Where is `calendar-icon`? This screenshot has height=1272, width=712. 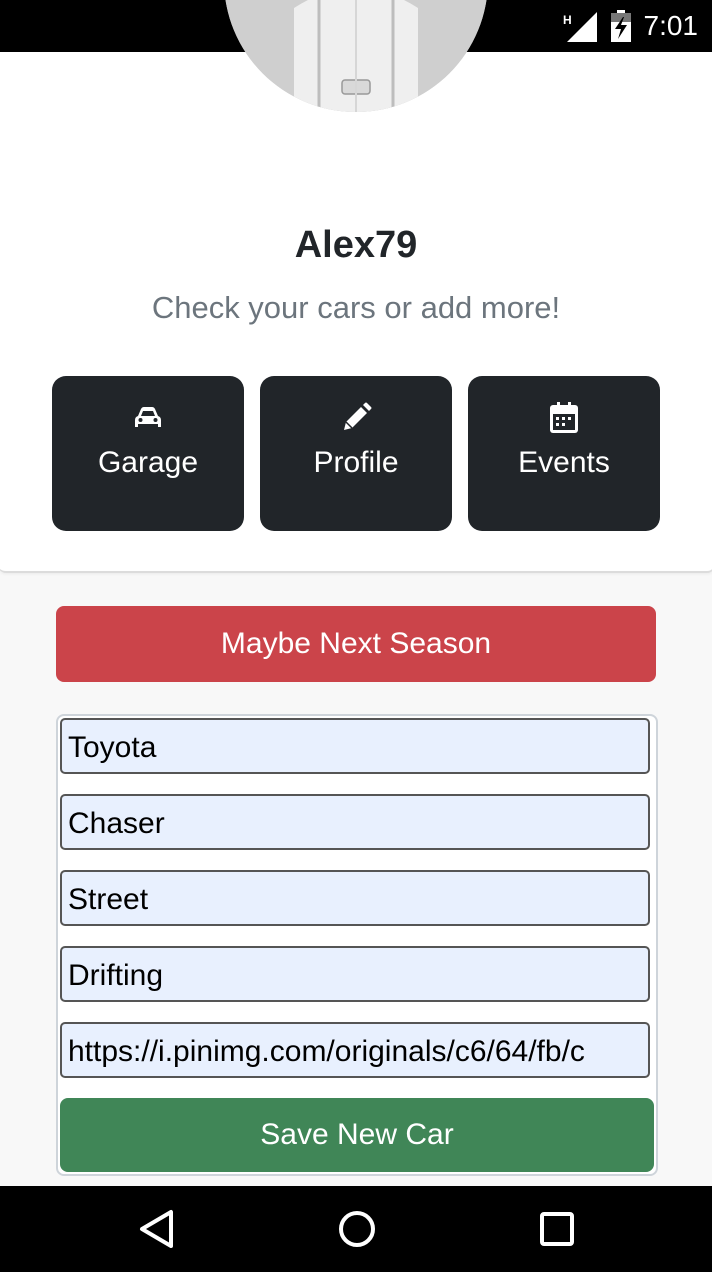
calendar-icon is located at coordinates (564, 417).